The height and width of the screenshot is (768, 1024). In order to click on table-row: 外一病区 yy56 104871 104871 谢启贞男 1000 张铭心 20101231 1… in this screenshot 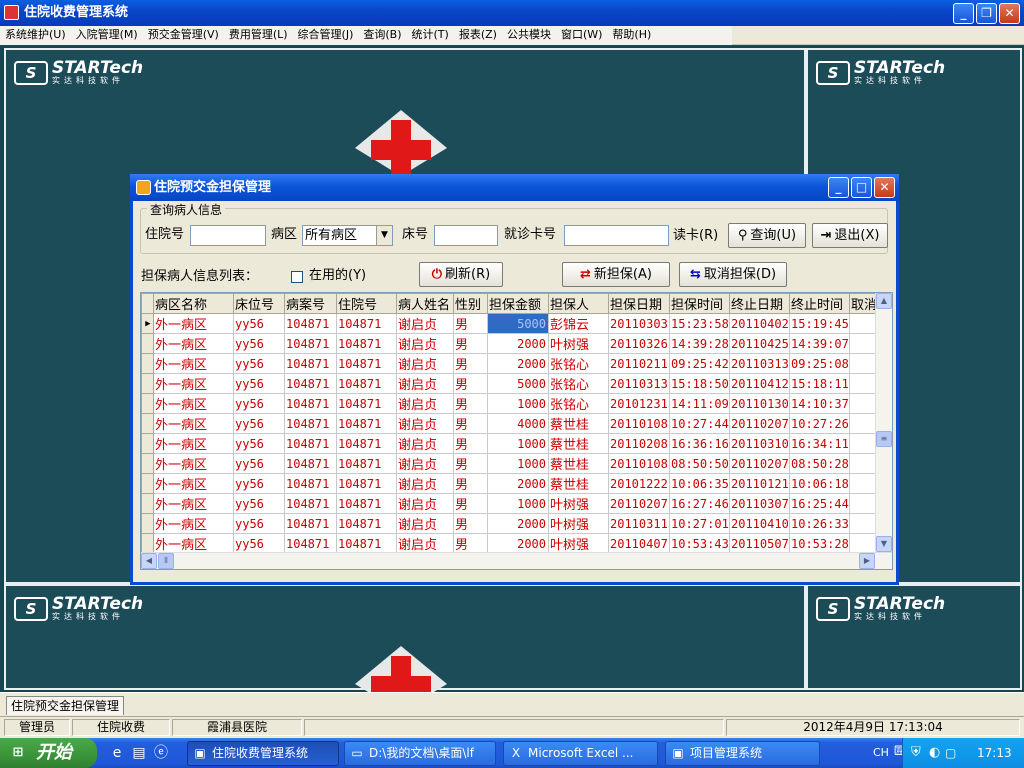, I will do `click(510, 403)`.